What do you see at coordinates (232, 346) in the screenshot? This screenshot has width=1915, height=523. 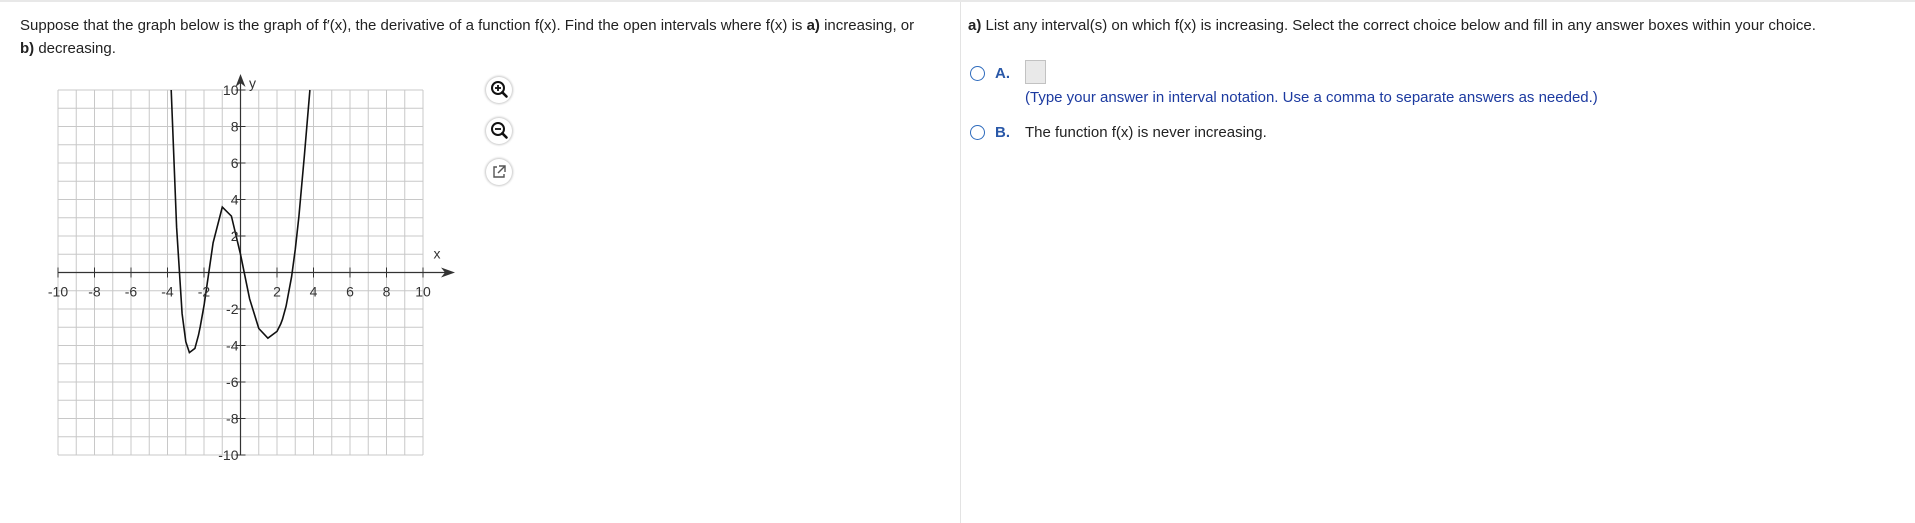 I see `y-tick-label: -4` at bounding box center [232, 346].